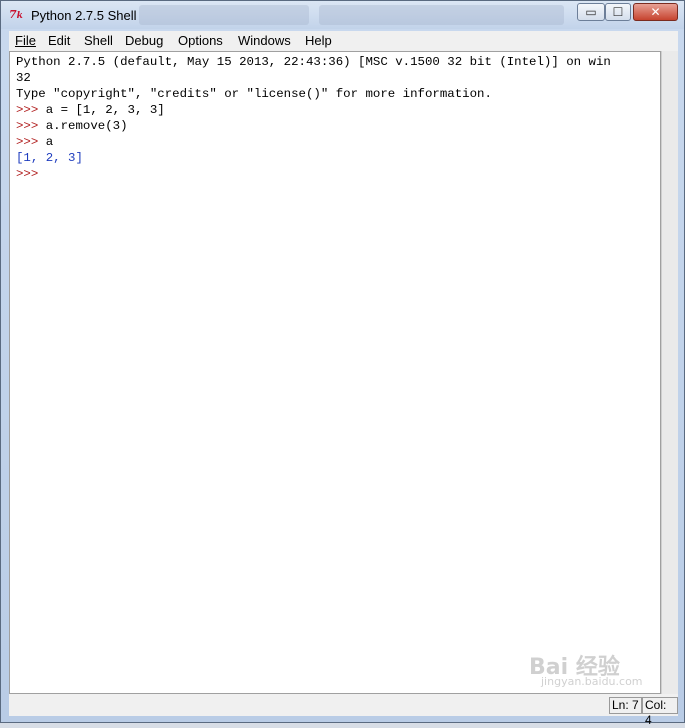 This screenshot has width=685, height=728. What do you see at coordinates (313, 142) in the screenshot?
I see `session-line: >>> a` at bounding box center [313, 142].